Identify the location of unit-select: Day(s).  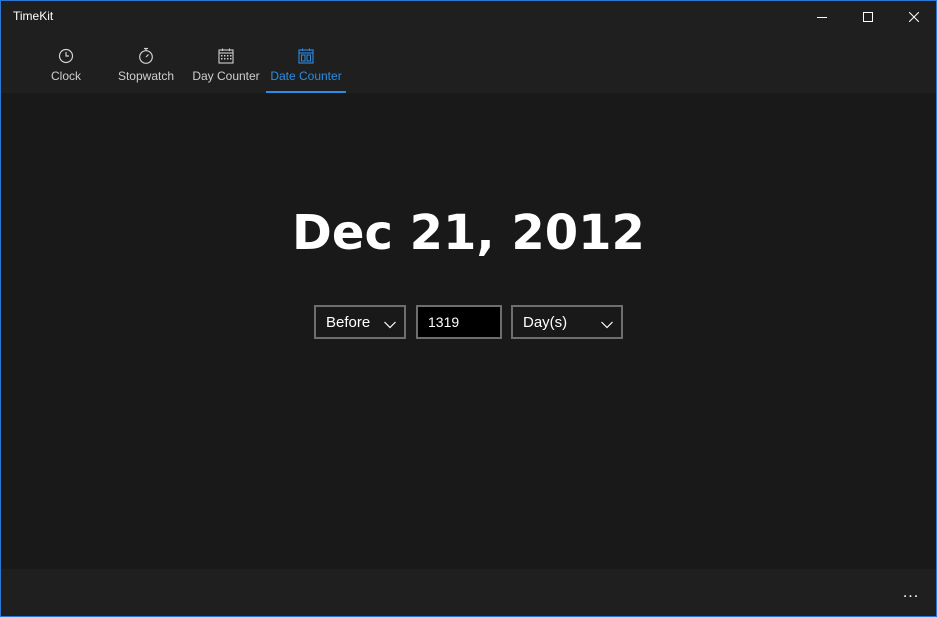
(567, 322).